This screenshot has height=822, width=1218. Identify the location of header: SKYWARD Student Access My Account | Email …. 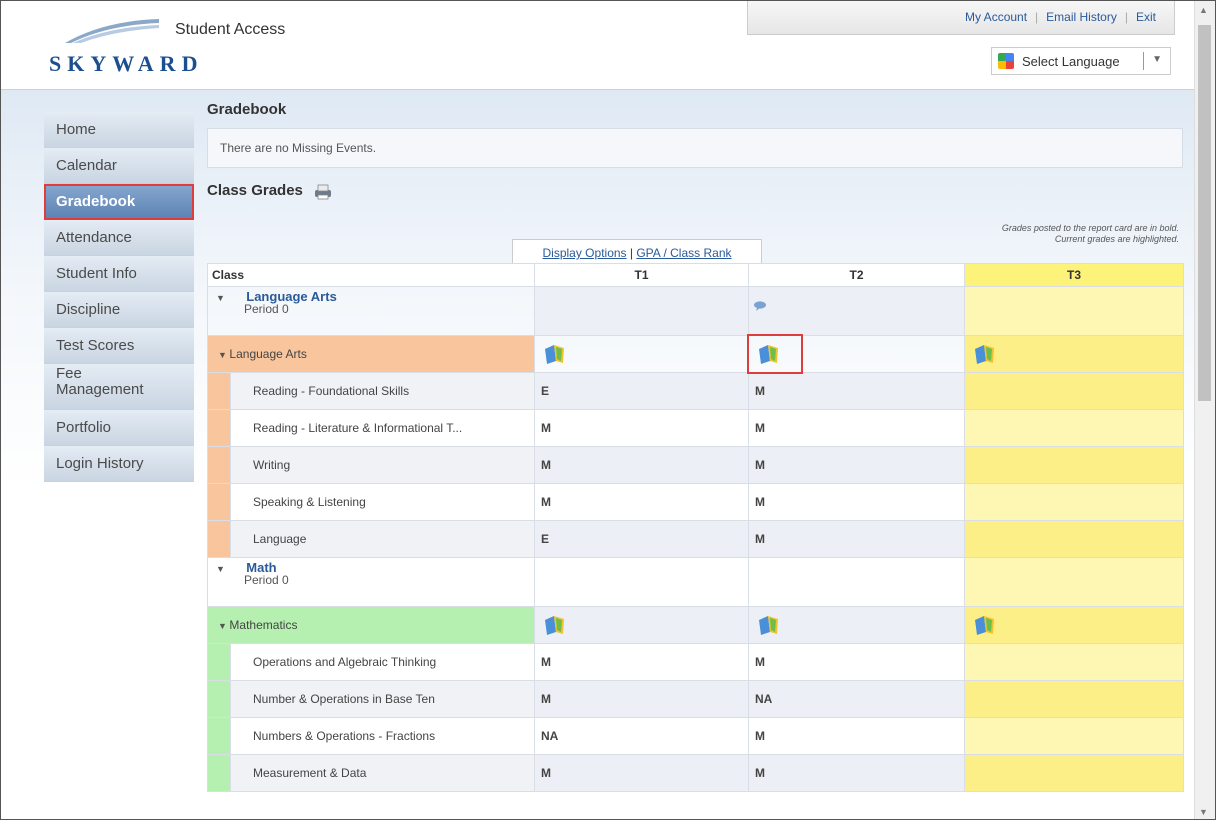
(598, 45).